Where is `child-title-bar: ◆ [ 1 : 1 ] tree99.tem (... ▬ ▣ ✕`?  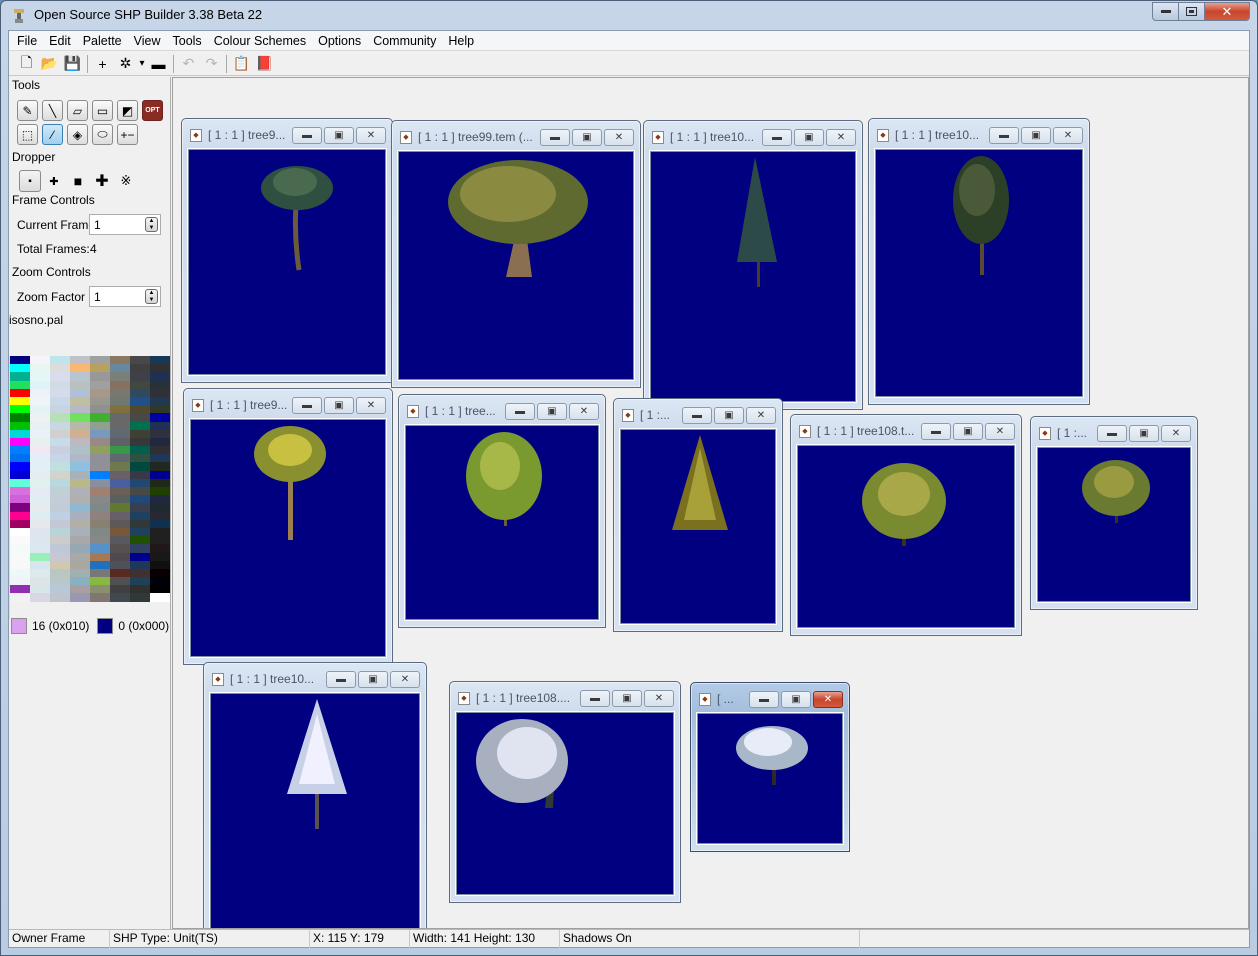
child-title-bar: ◆ [ 1 : 1 ] tree99.tem (... ▬ ▣ ✕ is located at coordinates (516, 138).